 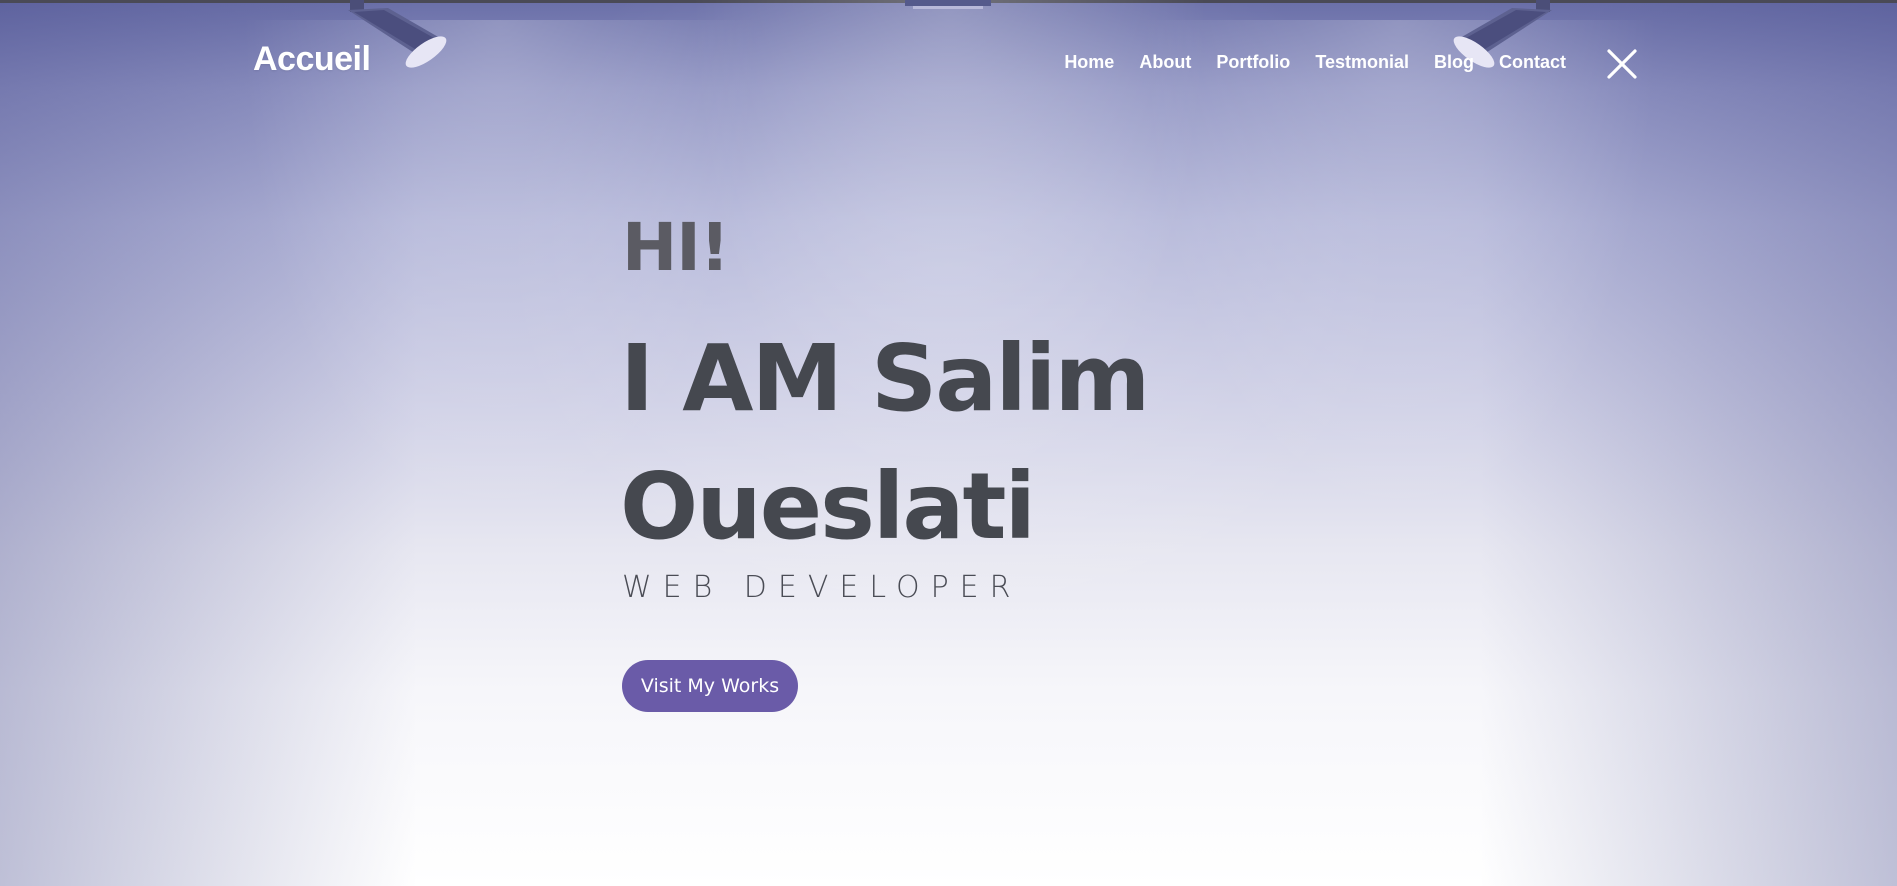 I want to click on close-icon, so click(x=1622, y=64).